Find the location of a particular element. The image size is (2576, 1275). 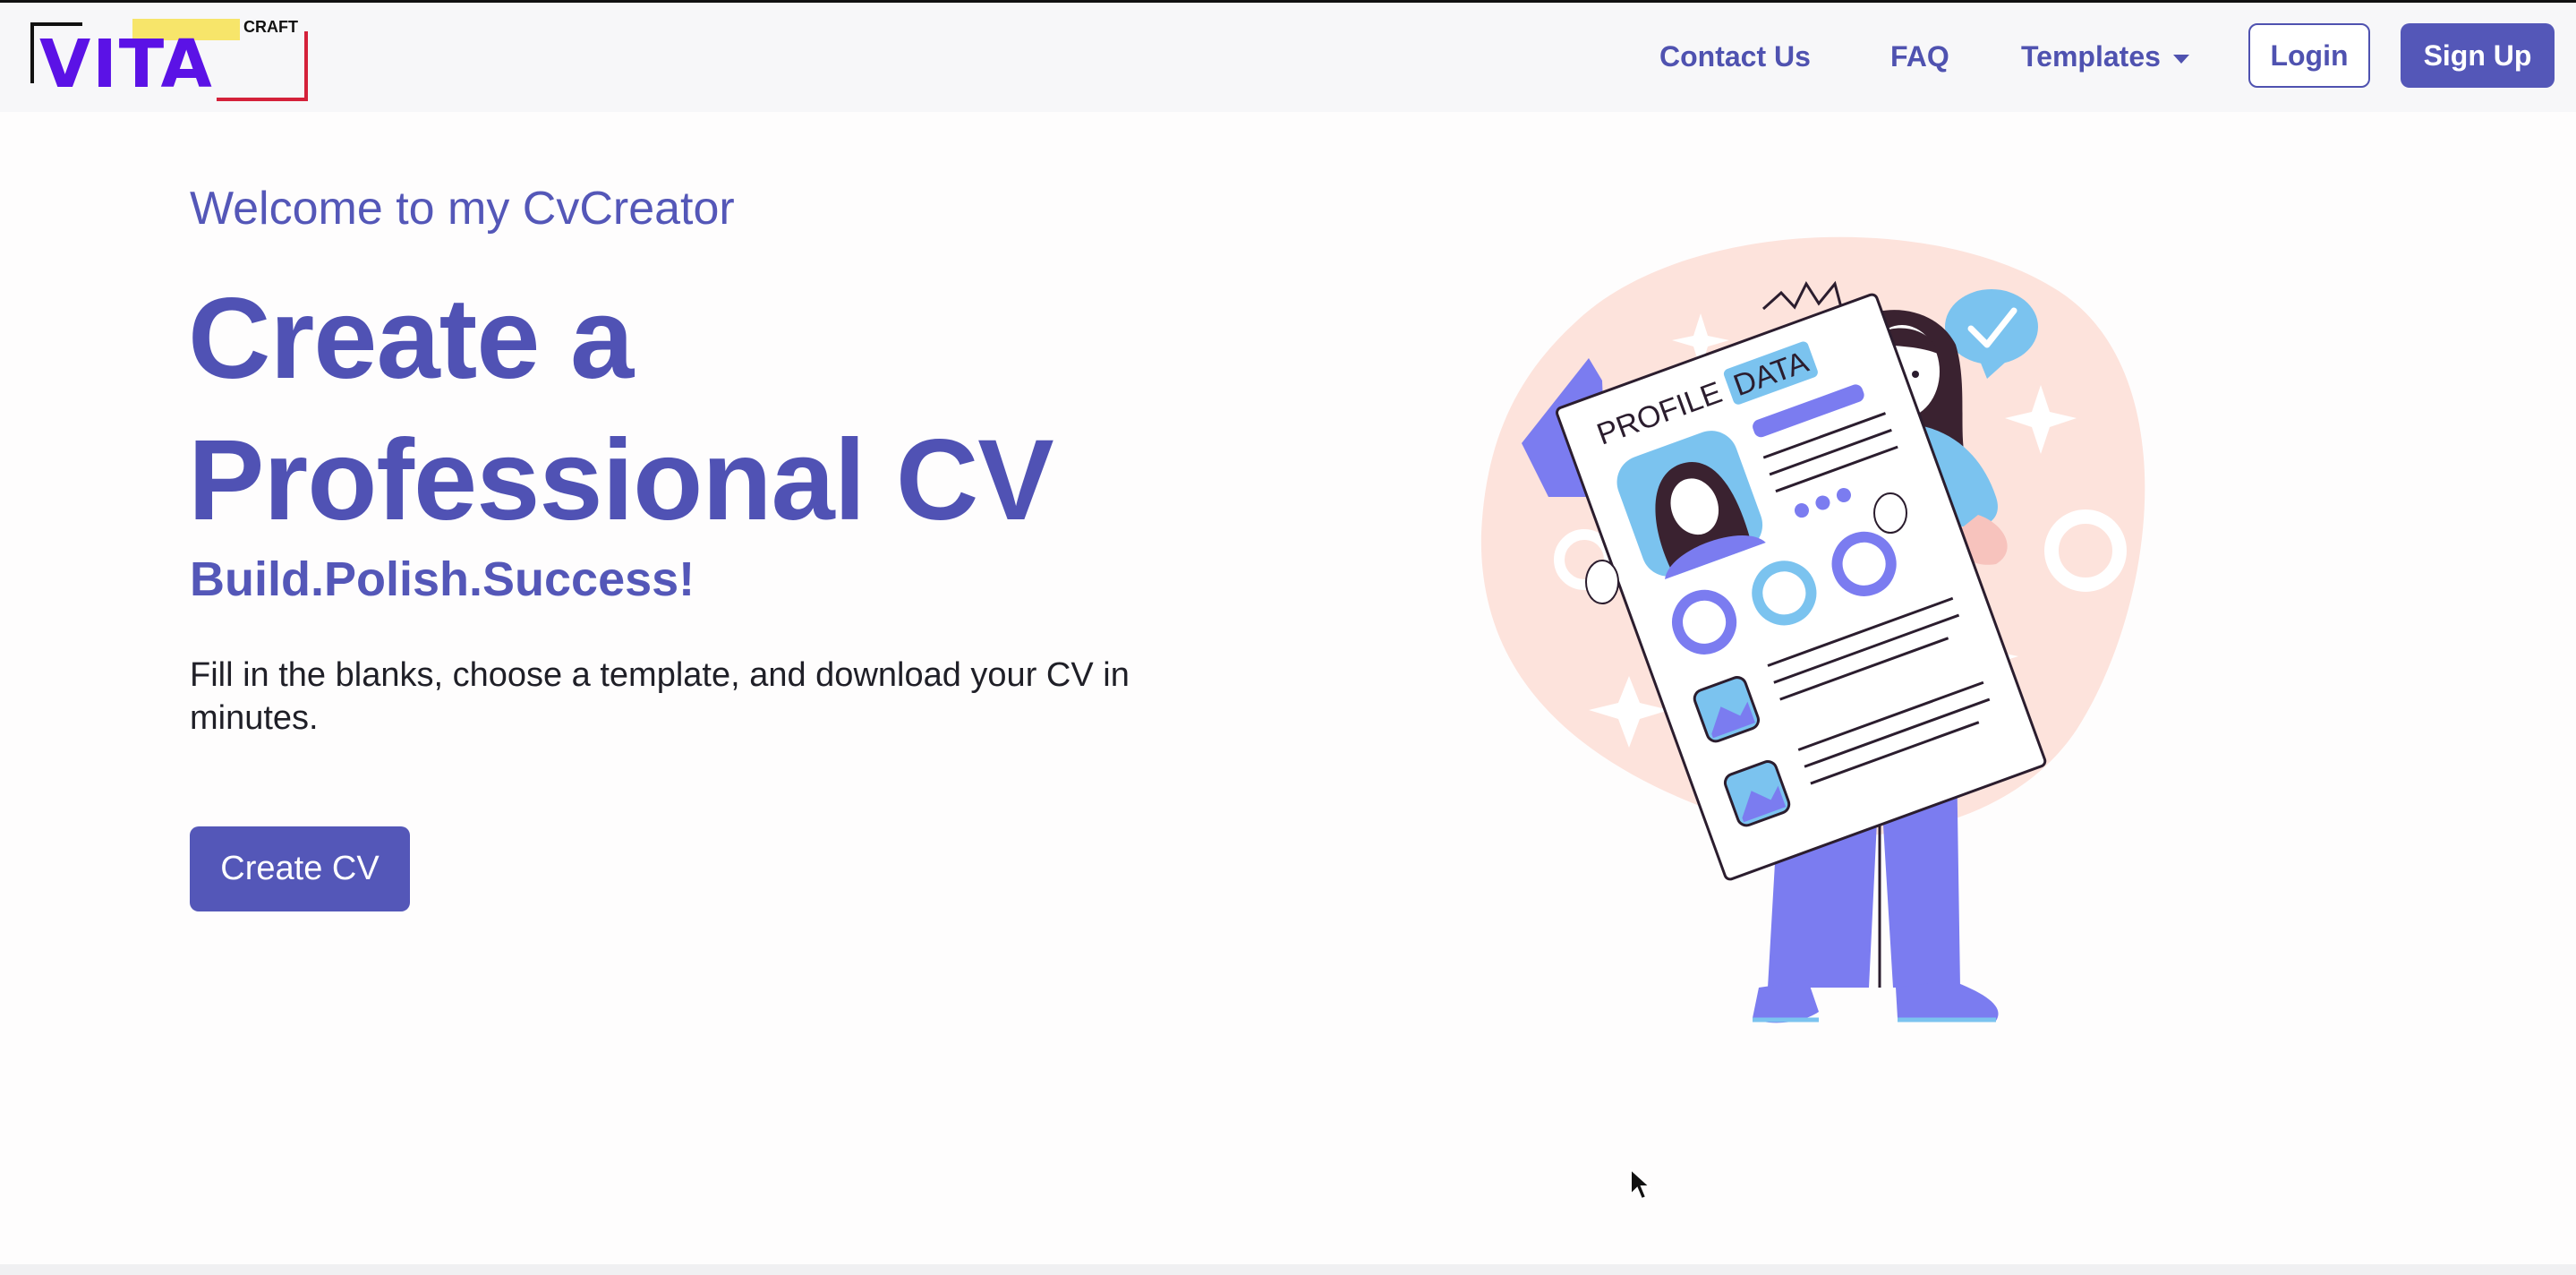

headline-line-2: Professional CV is located at coordinates (621, 480).